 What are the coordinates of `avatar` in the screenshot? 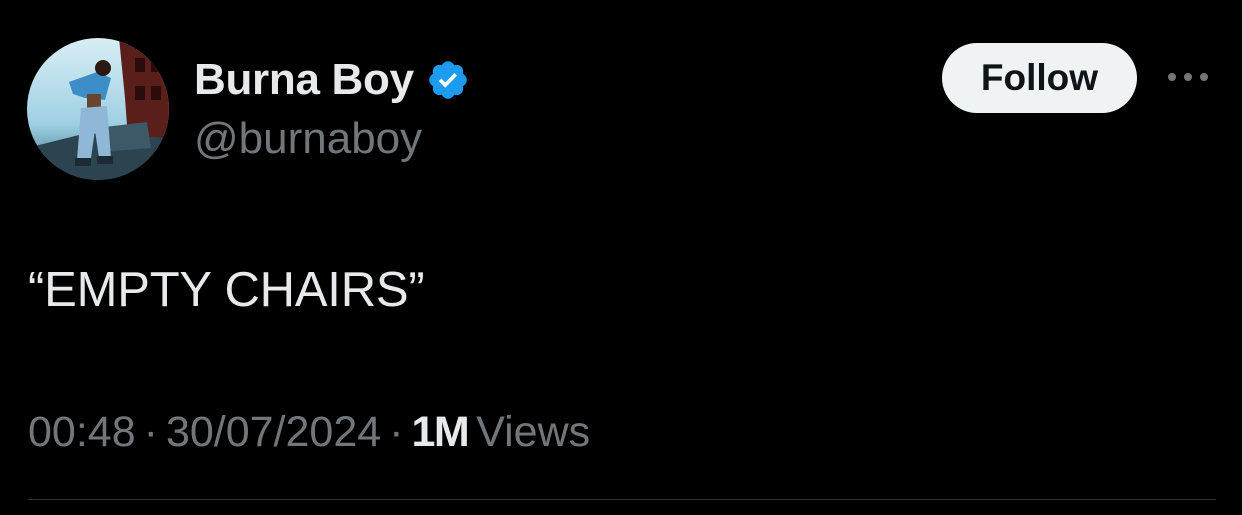 It's located at (98, 109).